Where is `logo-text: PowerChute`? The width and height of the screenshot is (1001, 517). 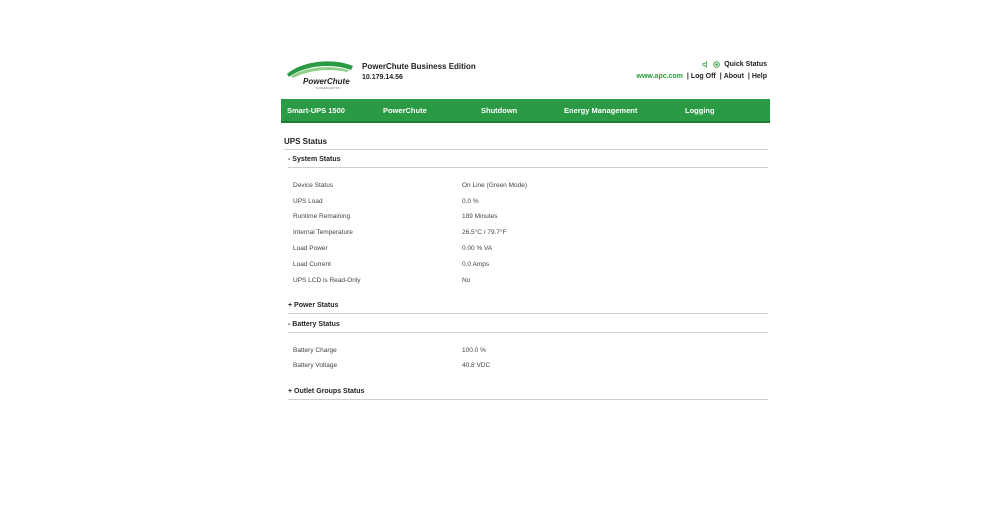 logo-text: PowerChute is located at coordinates (326, 81).